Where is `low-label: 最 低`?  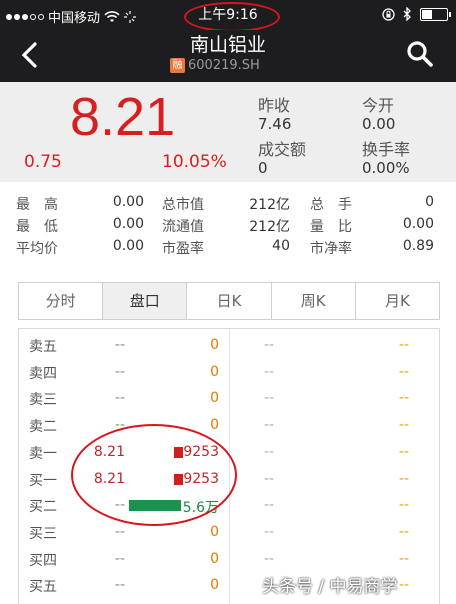
low-label: 最 低 is located at coordinates (37, 227).